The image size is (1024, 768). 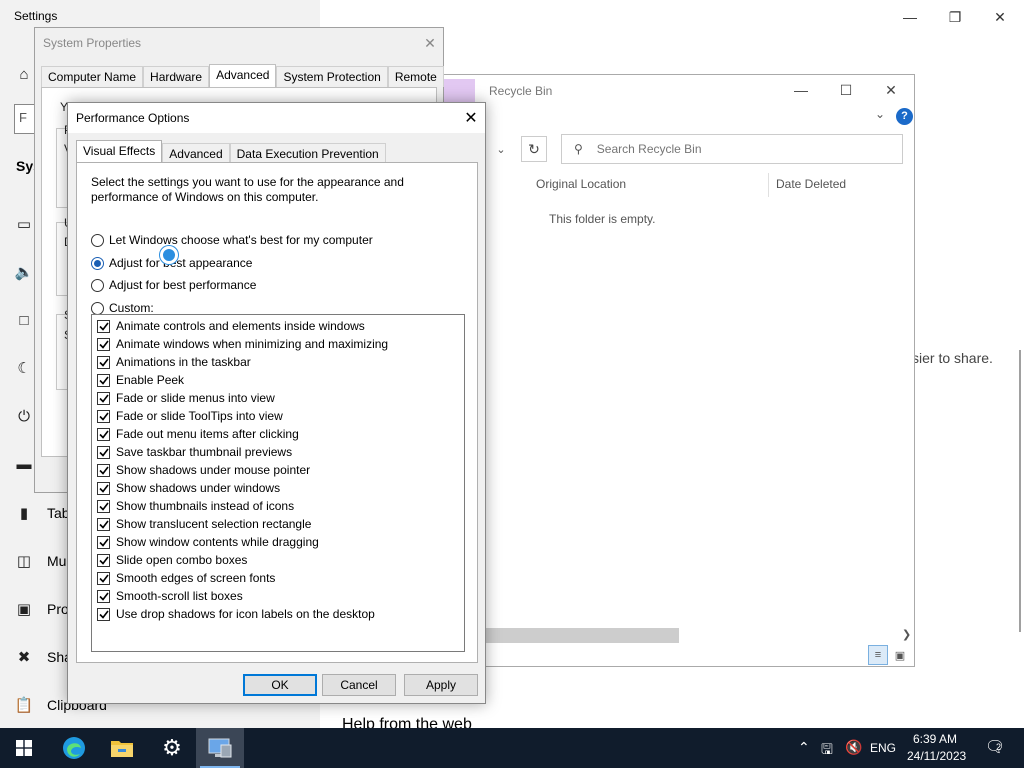 I want to click on radio-best-performance: Adjust for best performance, so click(x=173, y=285).